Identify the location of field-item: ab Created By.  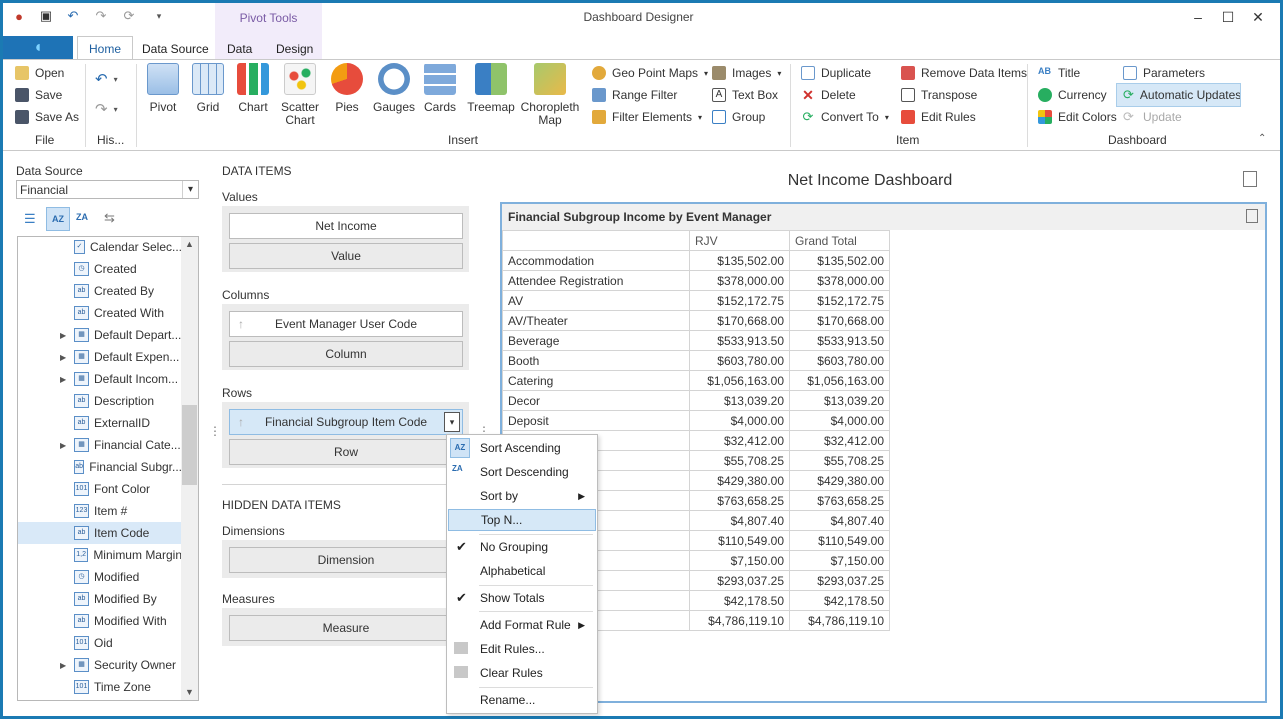
(100, 291).